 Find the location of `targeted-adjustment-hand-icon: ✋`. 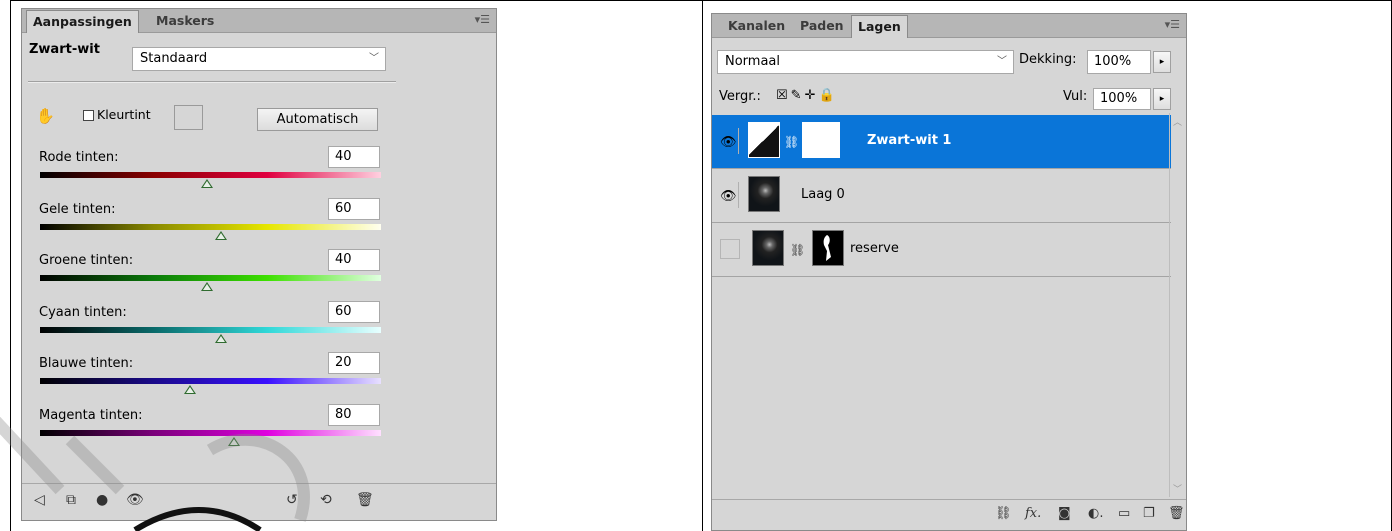

targeted-adjustment-hand-icon: ✋ is located at coordinates (45, 116).